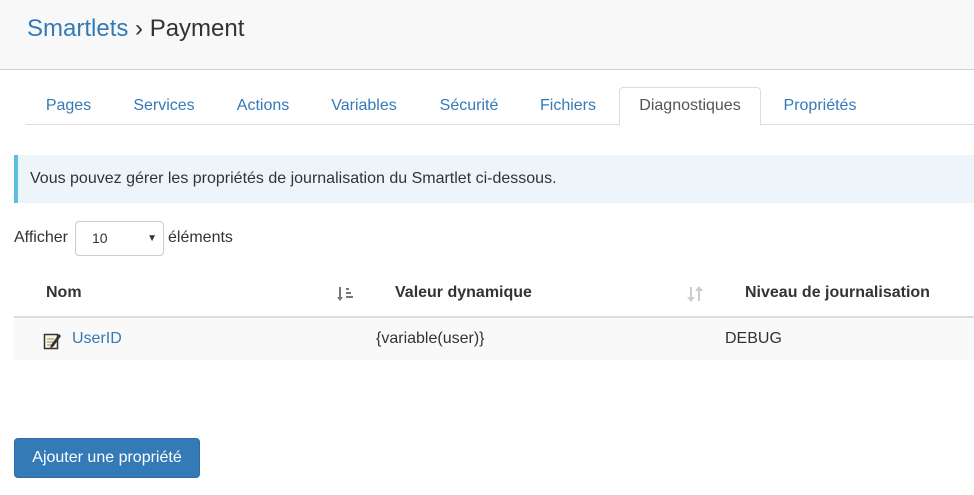  I want to click on page-length-select: 10 ▼, so click(119, 238).